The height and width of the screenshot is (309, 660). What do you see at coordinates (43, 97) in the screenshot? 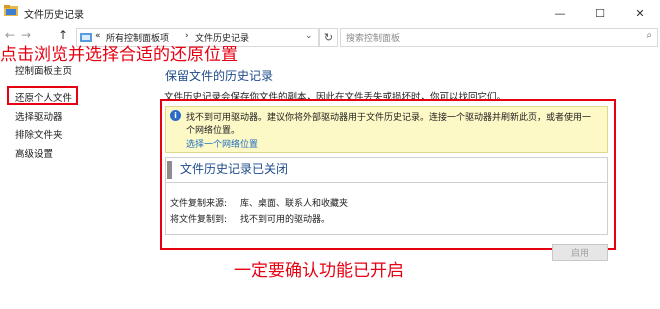
I see `sidebar-item-restore-files: 还原个人文件` at bounding box center [43, 97].